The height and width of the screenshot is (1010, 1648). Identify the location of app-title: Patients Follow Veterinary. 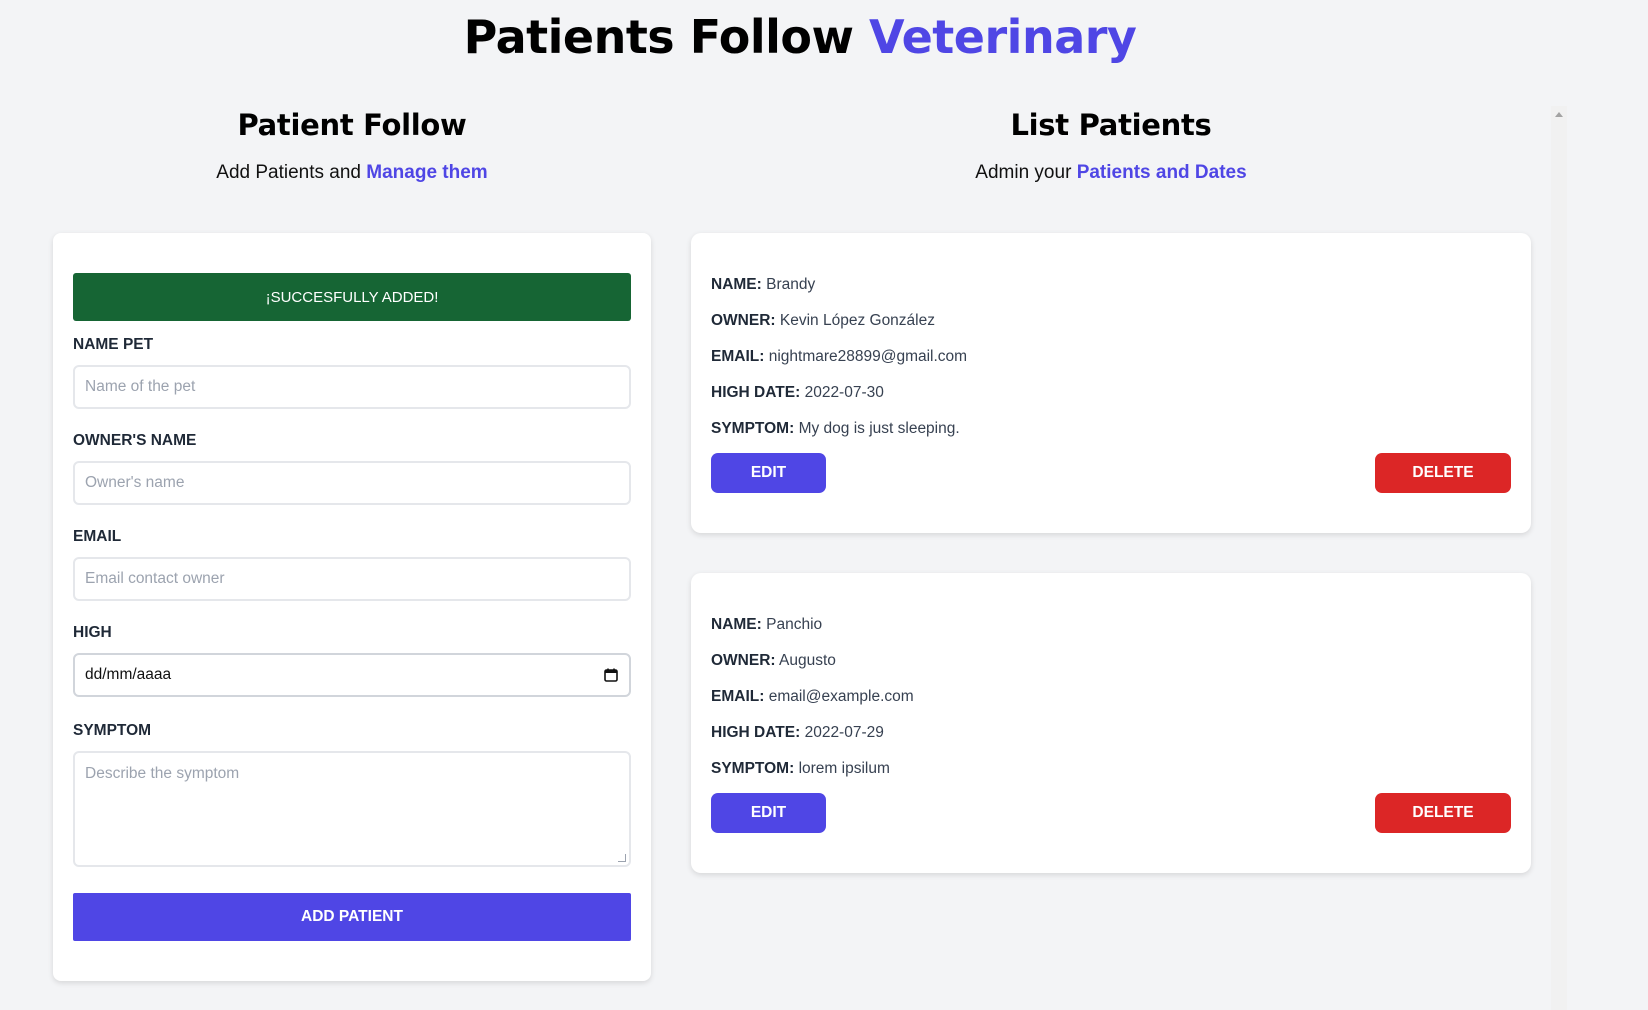
(800, 37).